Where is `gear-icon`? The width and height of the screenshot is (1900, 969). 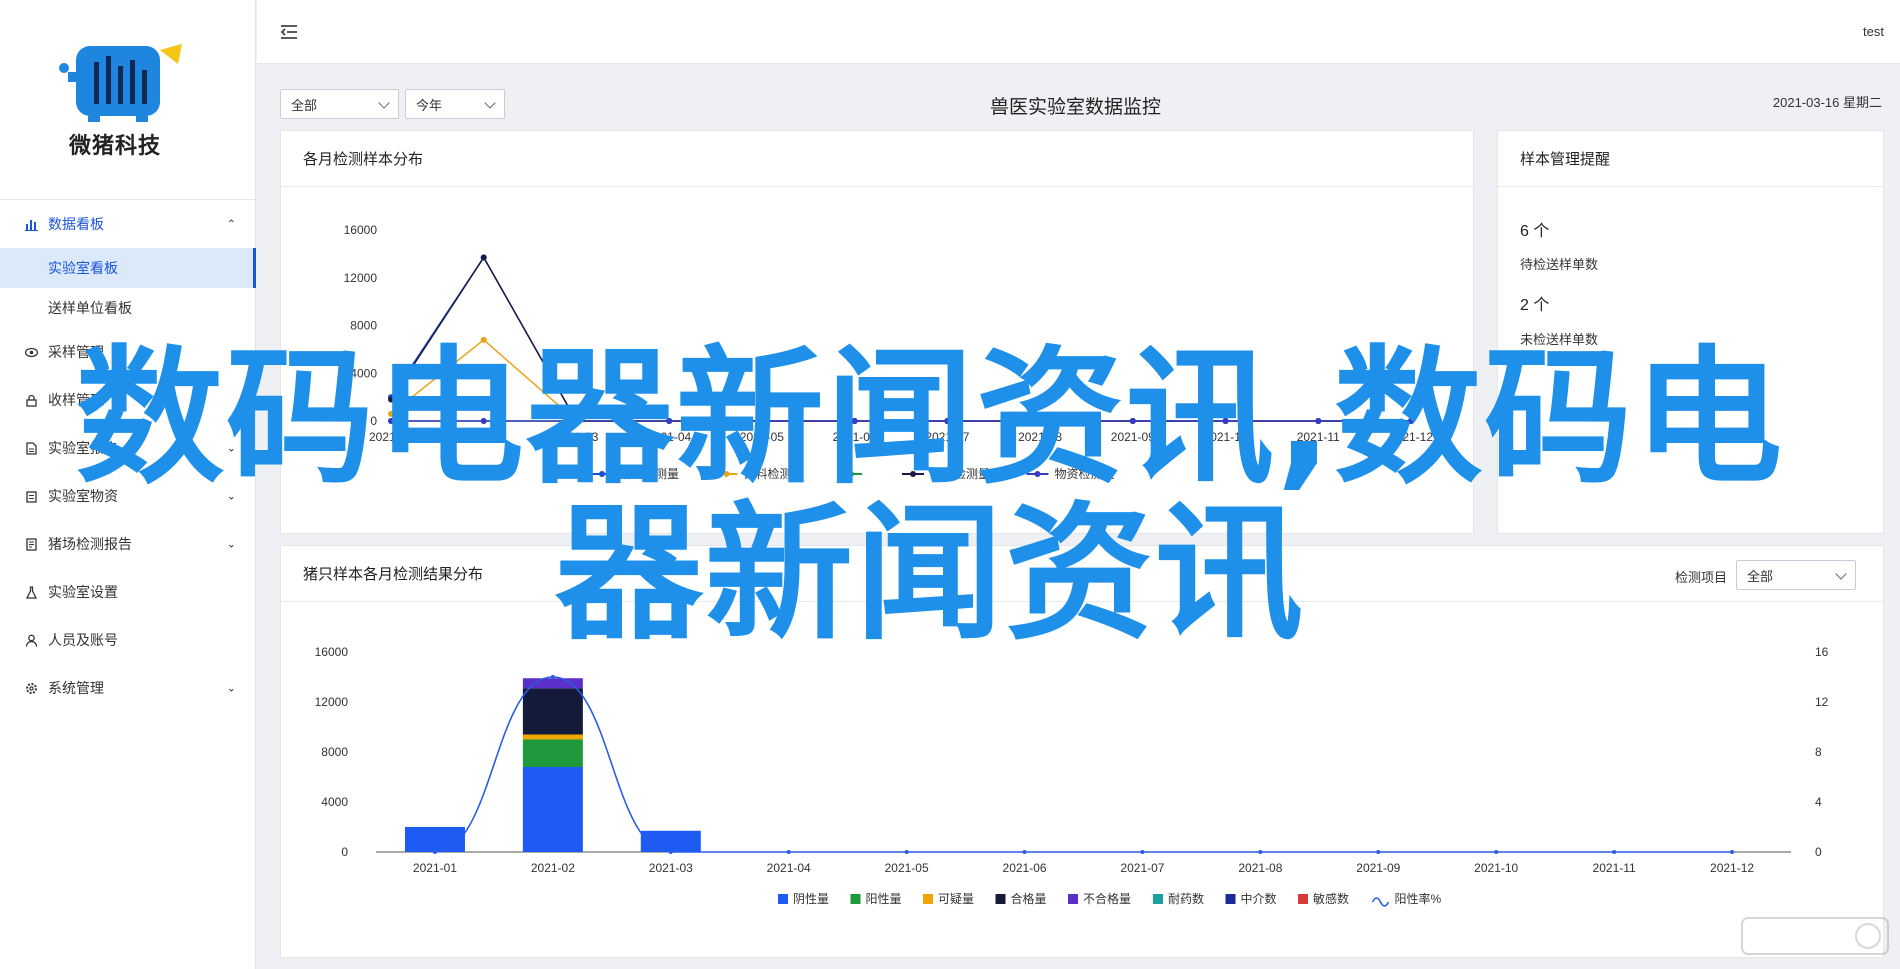 gear-icon is located at coordinates (31, 688).